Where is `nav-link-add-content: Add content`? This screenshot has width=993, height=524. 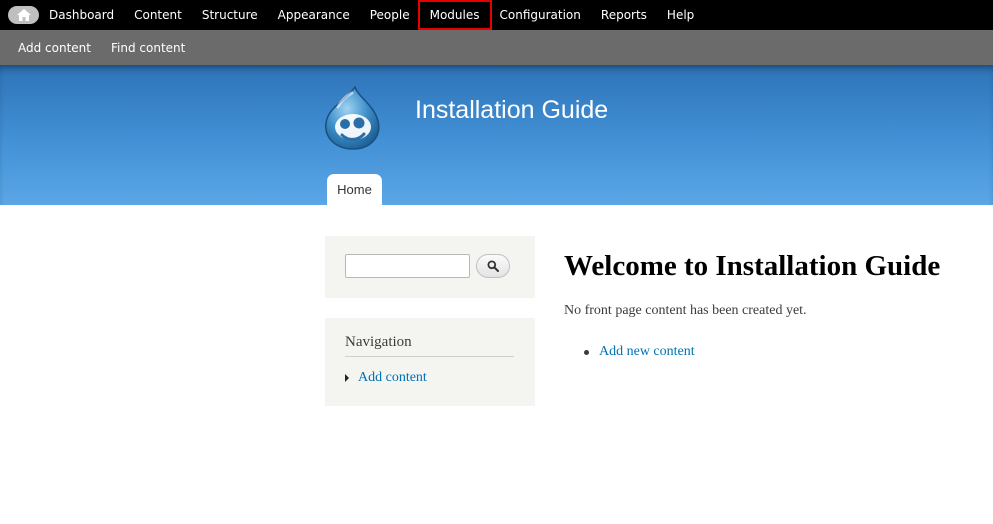 nav-link-add-content: Add content is located at coordinates (392, 378).